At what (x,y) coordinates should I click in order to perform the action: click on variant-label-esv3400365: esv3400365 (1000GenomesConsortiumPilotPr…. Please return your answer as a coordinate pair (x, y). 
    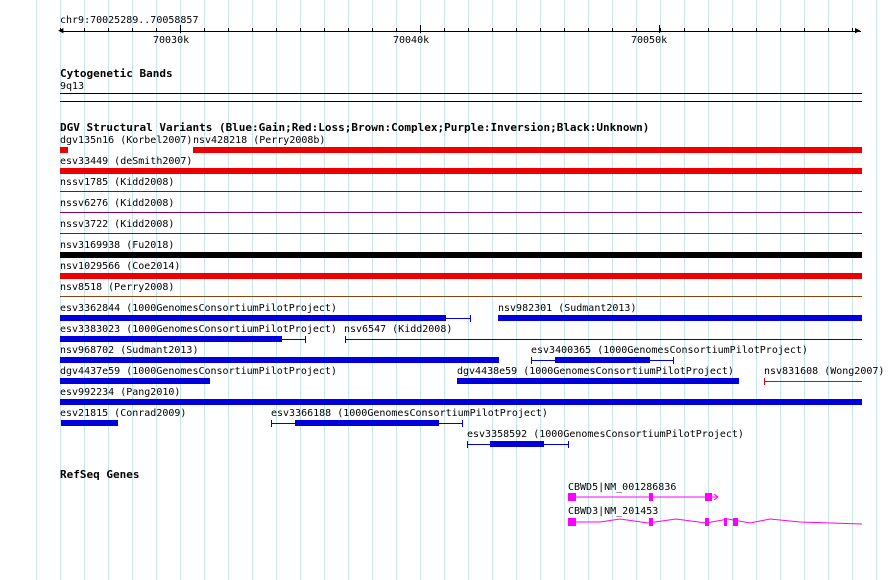
    Looking at the image, I should click on (669, 351).